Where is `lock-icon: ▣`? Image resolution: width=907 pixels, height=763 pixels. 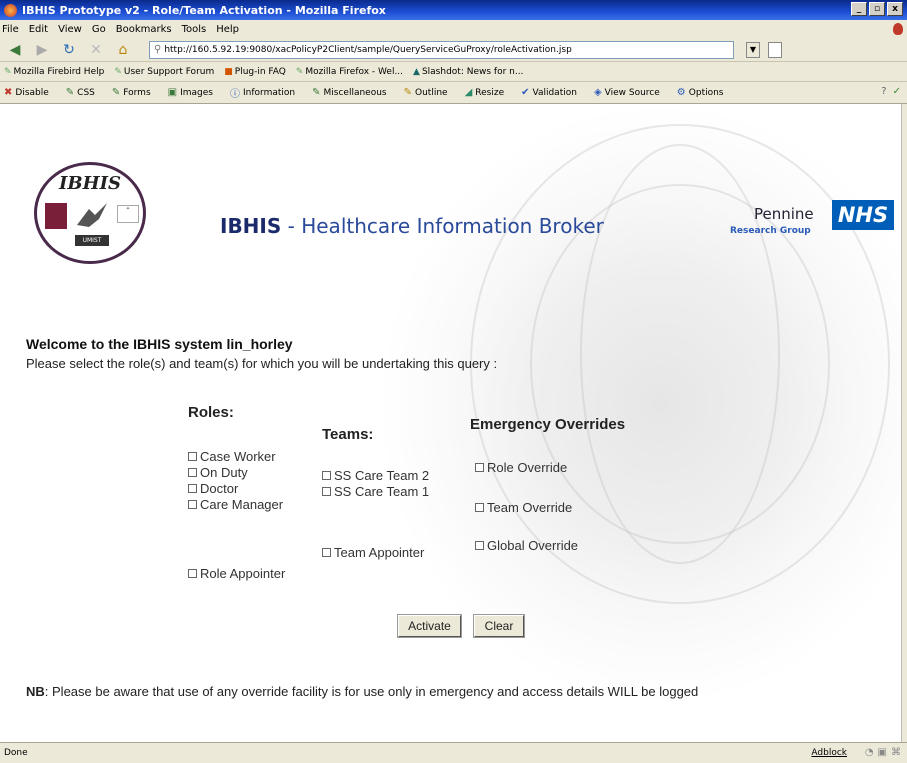 lock-icon: ▣ is located at coordinates (882, 752).